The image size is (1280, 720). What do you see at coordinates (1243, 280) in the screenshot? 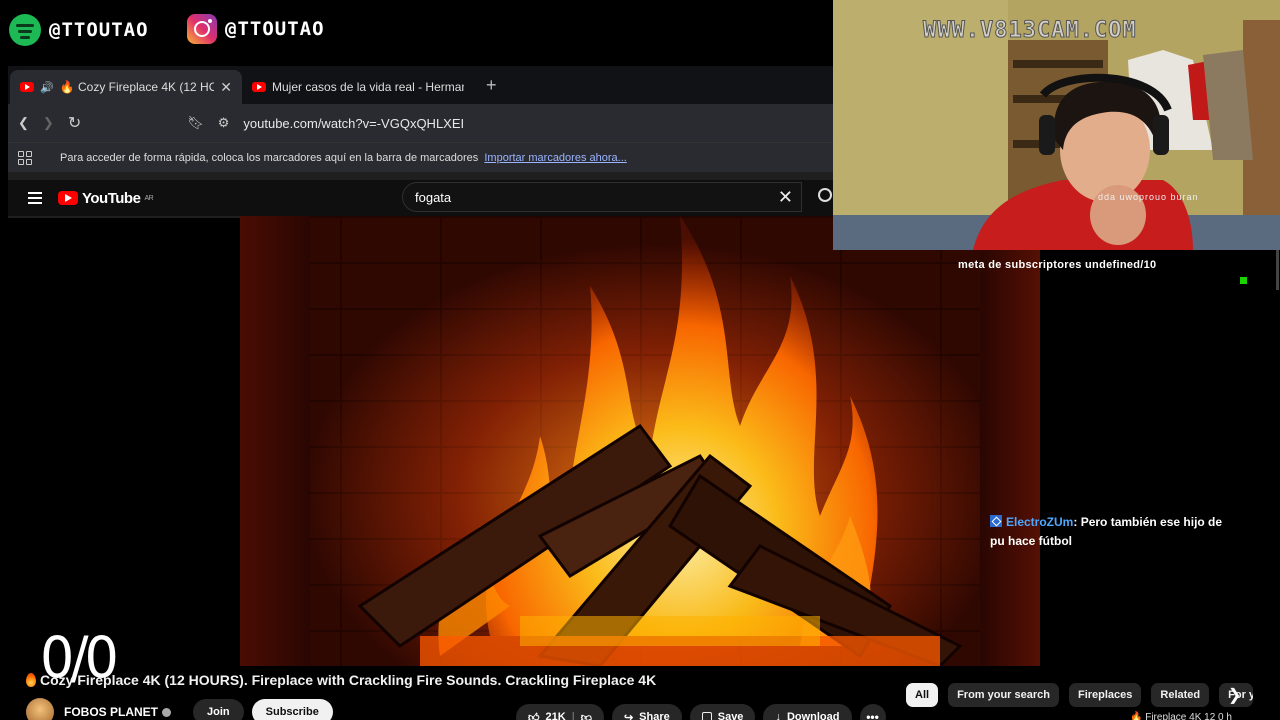
I see `goal-indicator-icon` at bounding box center [1243, 280].